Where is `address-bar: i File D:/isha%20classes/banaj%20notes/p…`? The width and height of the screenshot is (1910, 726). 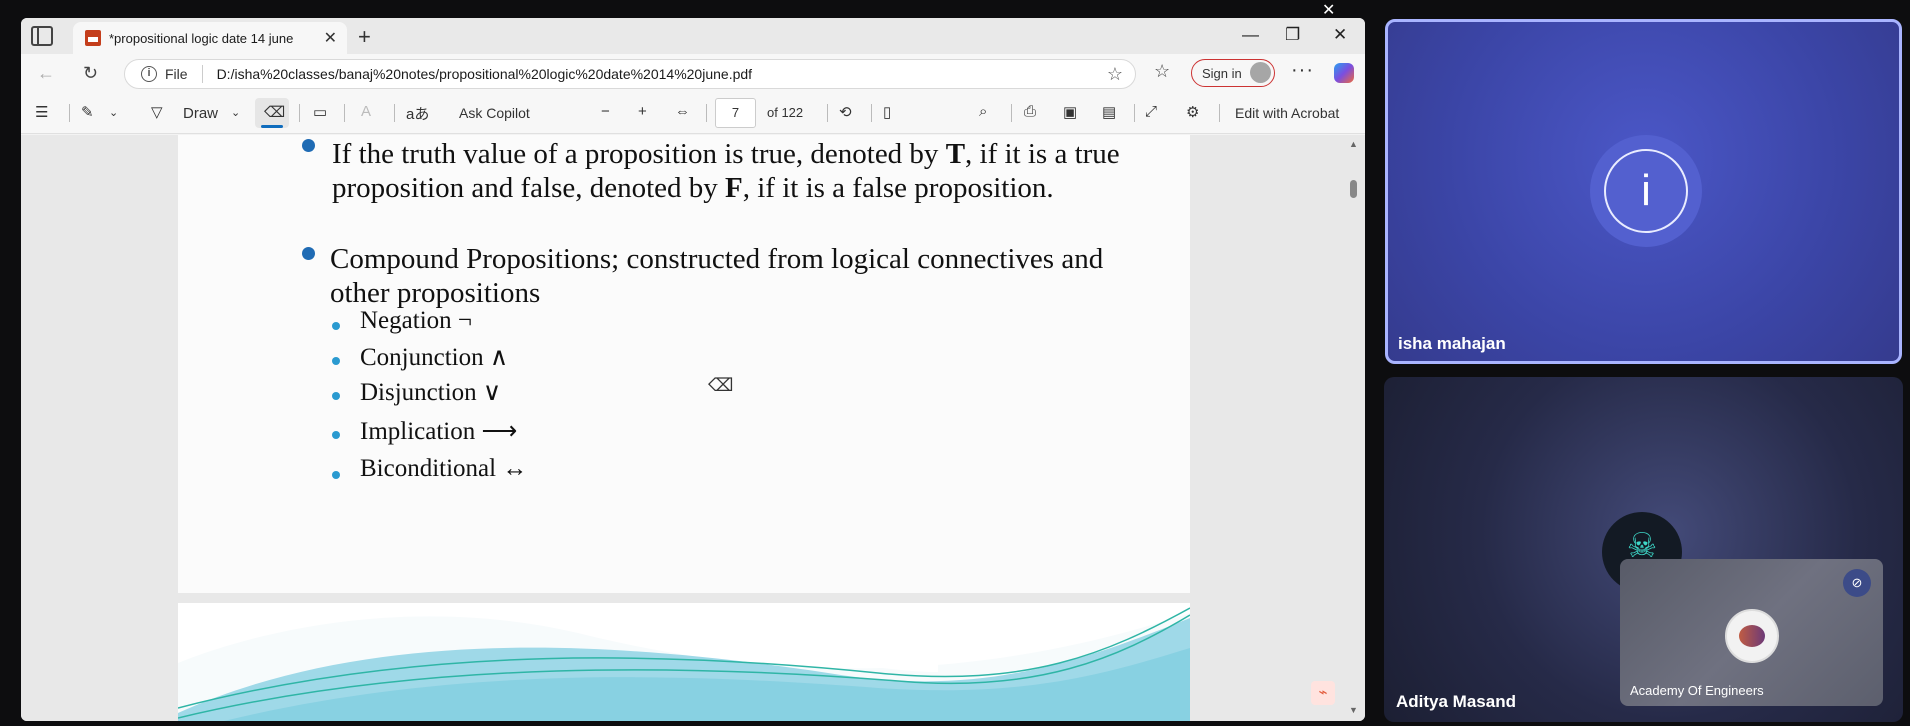 address-bar: i File D:/isha%20classes/banaj%20notes/p… is located at coordinates (630, 74).